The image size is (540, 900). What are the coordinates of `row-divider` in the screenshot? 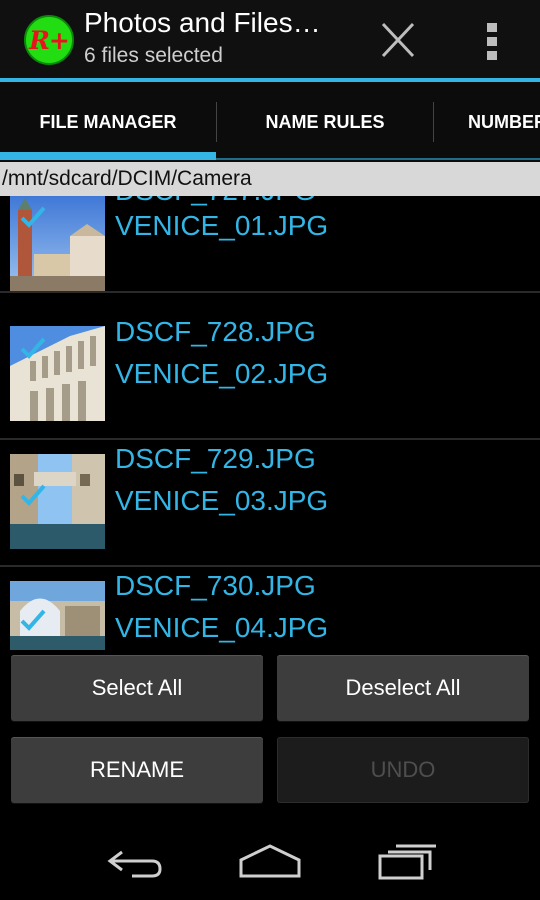 It's located at (270, 292).